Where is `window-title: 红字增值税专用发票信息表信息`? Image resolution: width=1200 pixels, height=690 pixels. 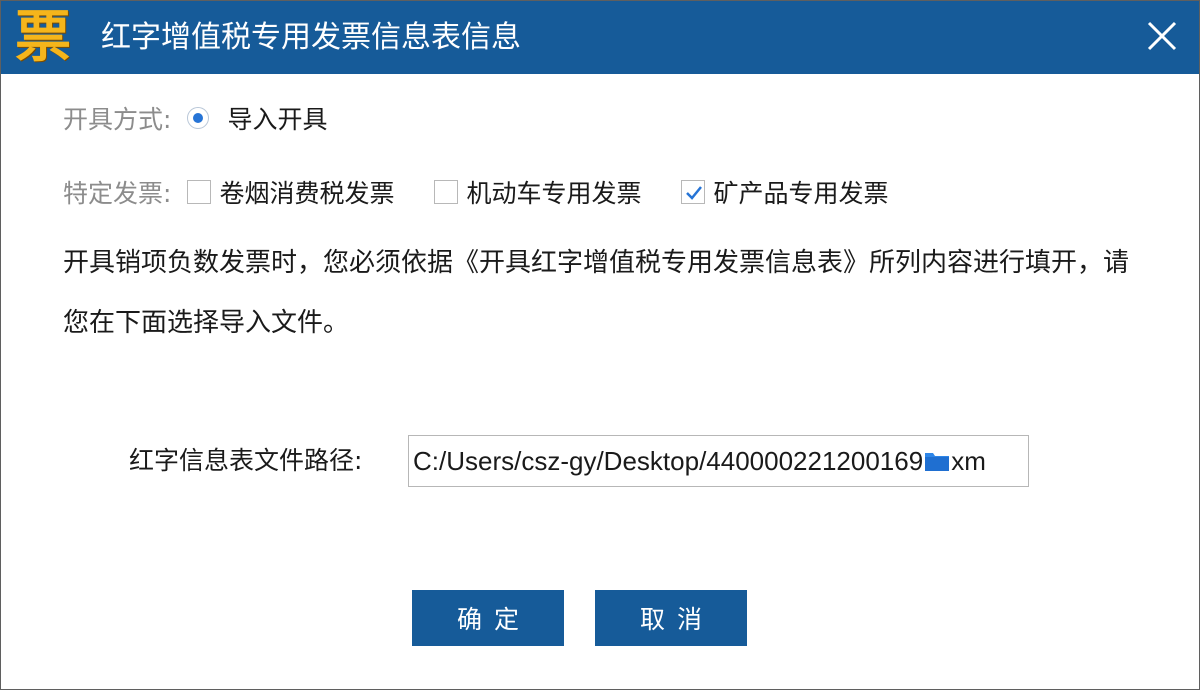 window-title: 红字增值税专用发票信息表信息 is located at coordinates (311, 37).